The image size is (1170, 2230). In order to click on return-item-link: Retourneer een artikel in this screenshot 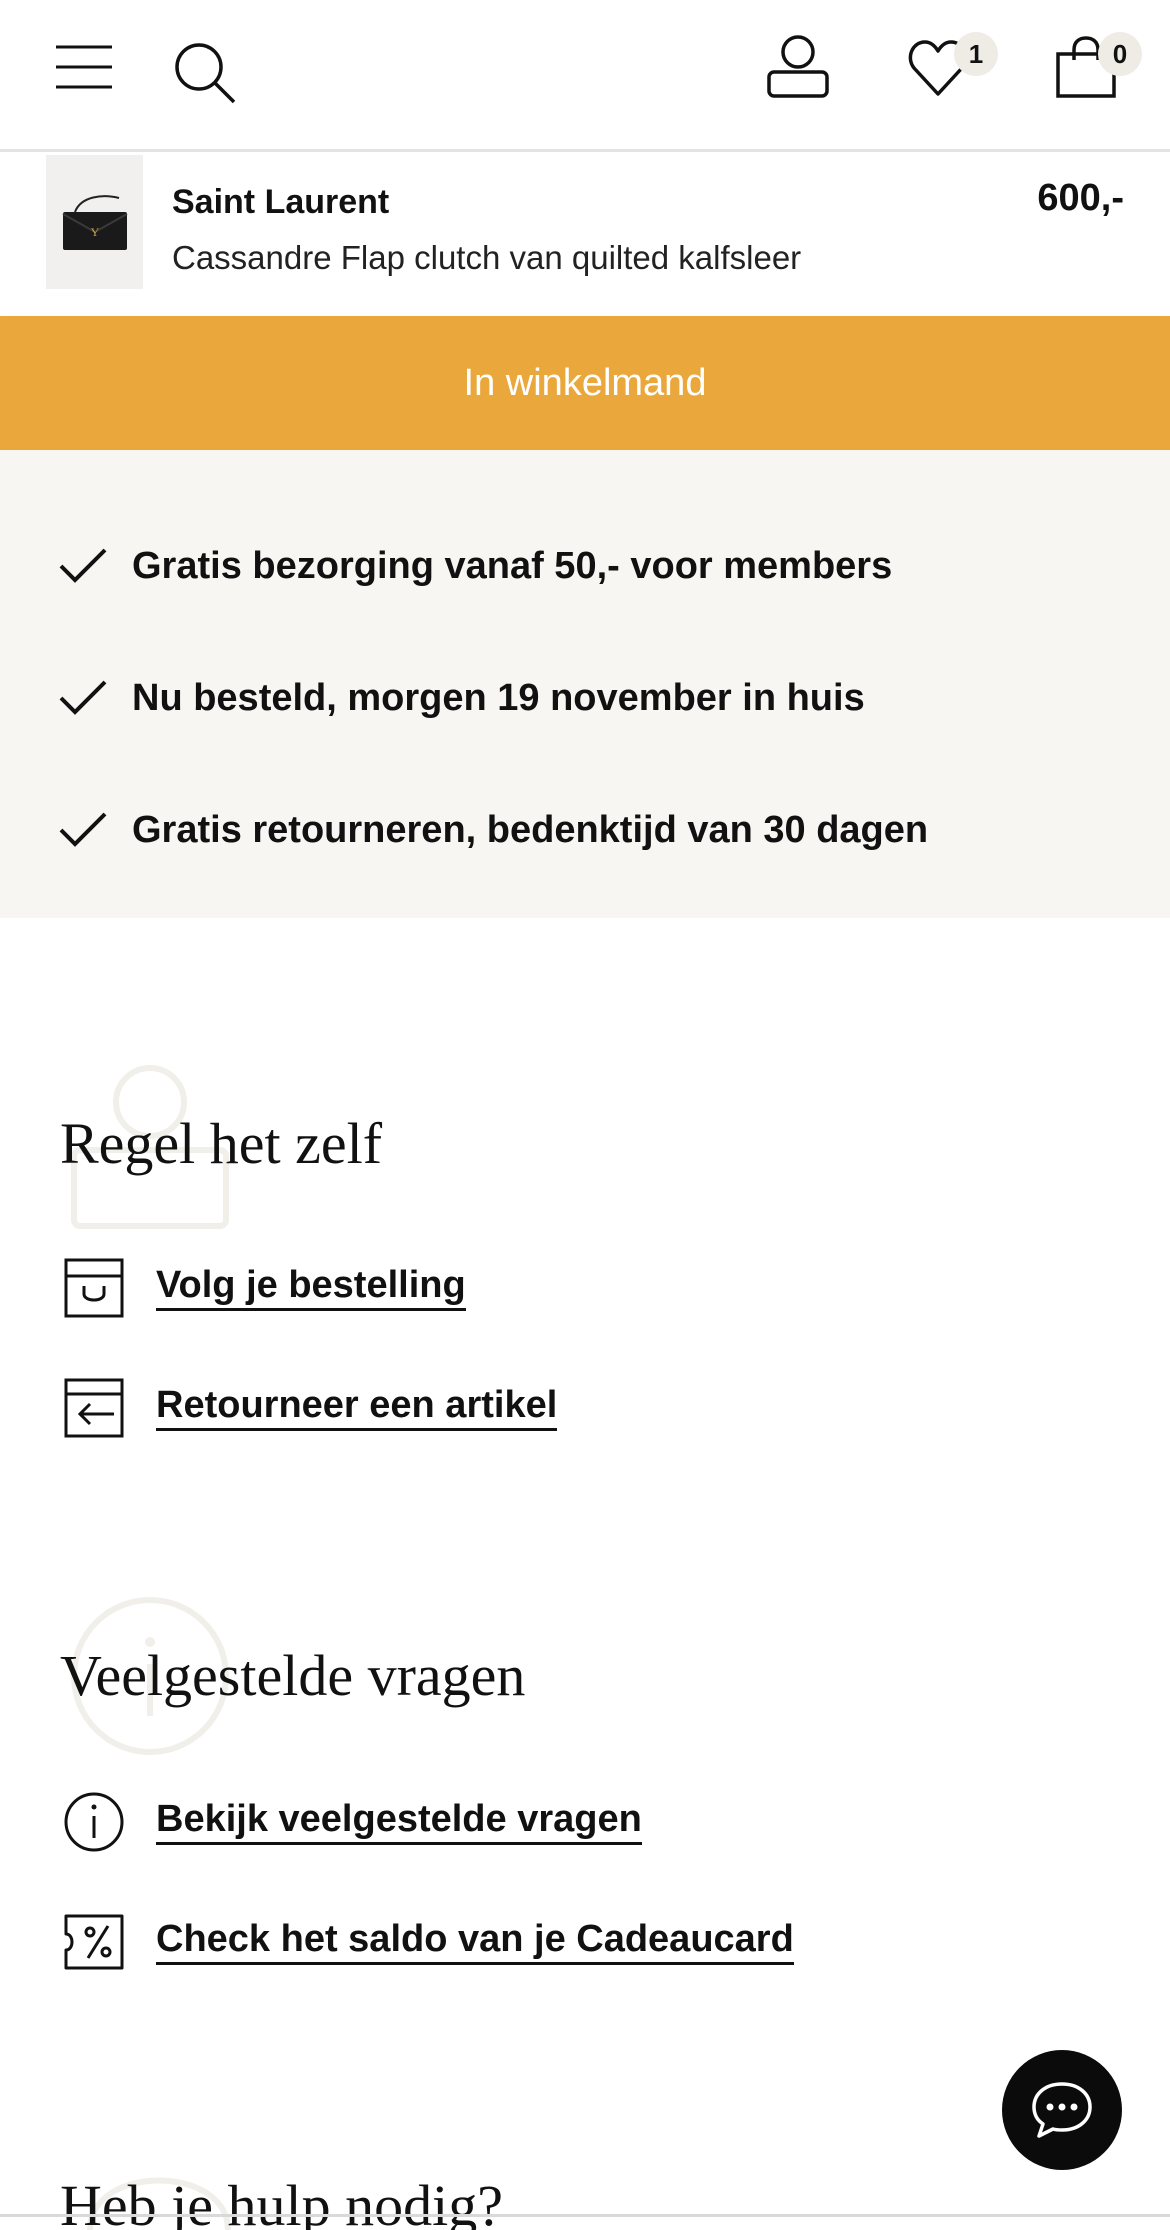, I will do `click(310, 1408)`.